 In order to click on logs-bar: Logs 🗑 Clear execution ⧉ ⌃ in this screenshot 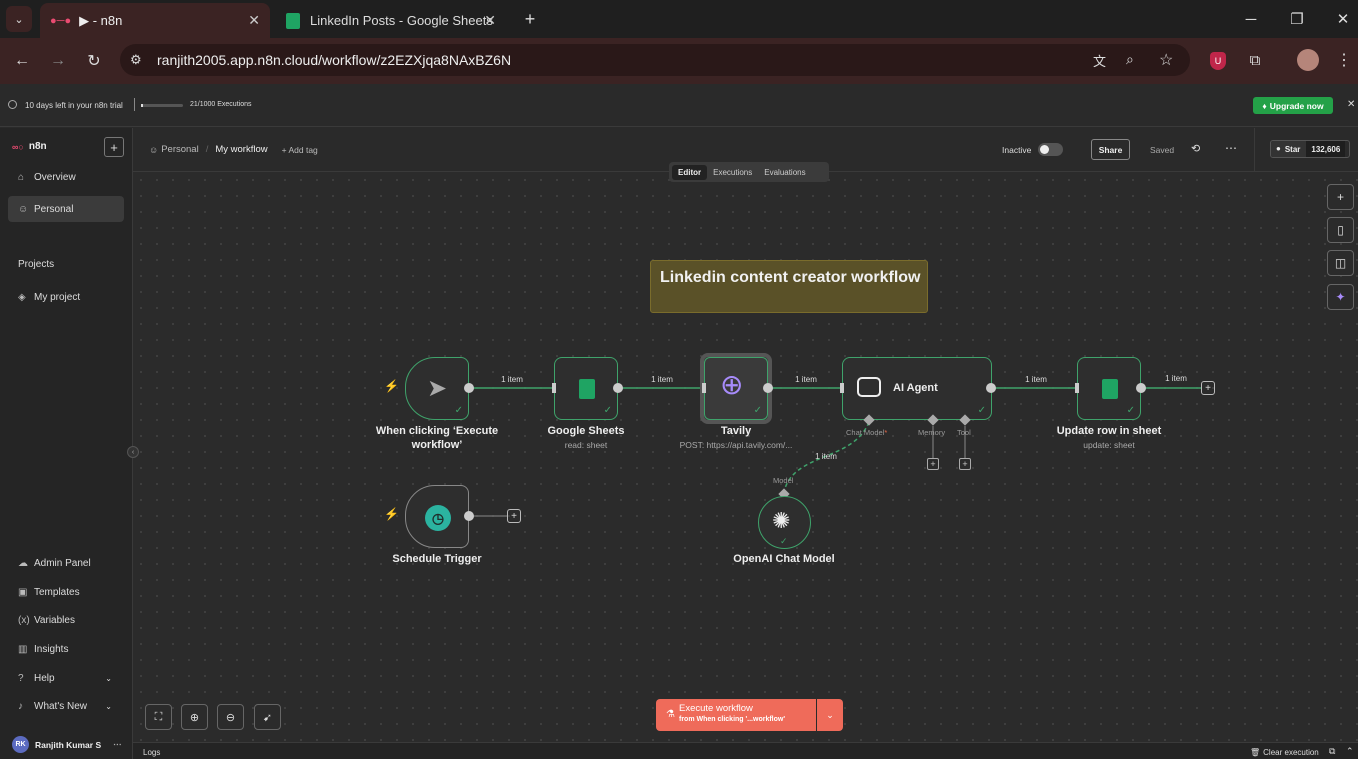, I will do `click(745, 750)`.